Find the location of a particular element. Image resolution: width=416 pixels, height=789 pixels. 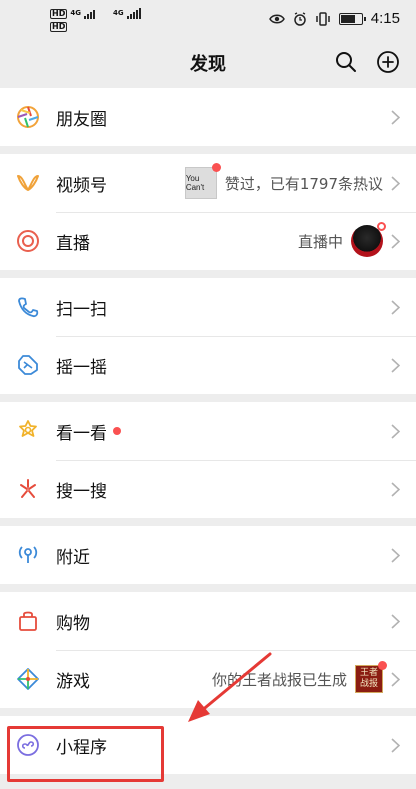

list-item-label: 直播 is located at coordinates (73, 243).